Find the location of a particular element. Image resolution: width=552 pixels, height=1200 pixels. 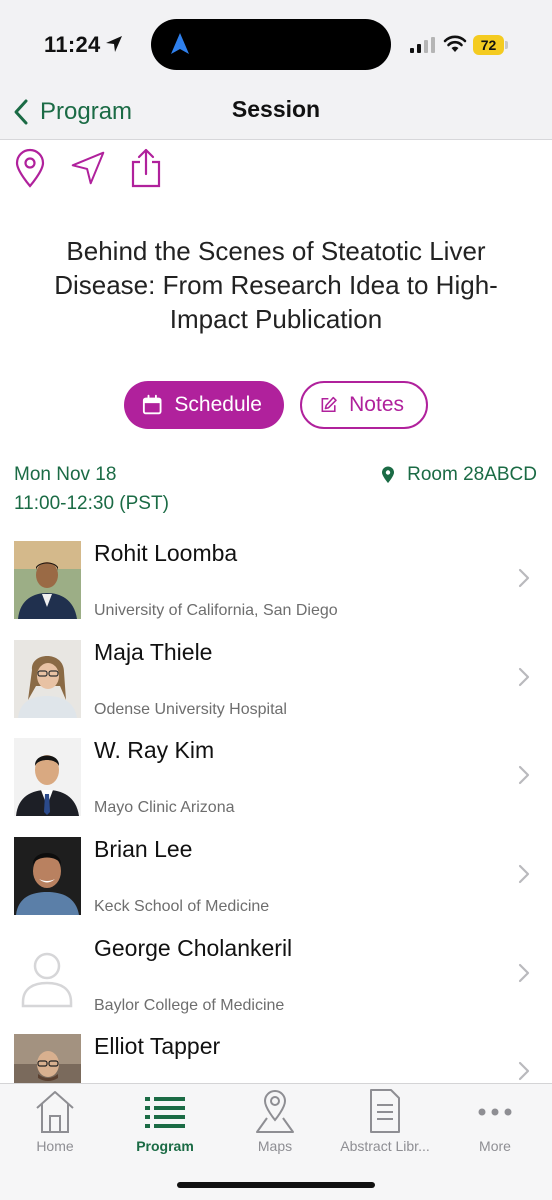

speaker-affiliation: Baylor College of Medicine is located at coordinates (189, 1005).